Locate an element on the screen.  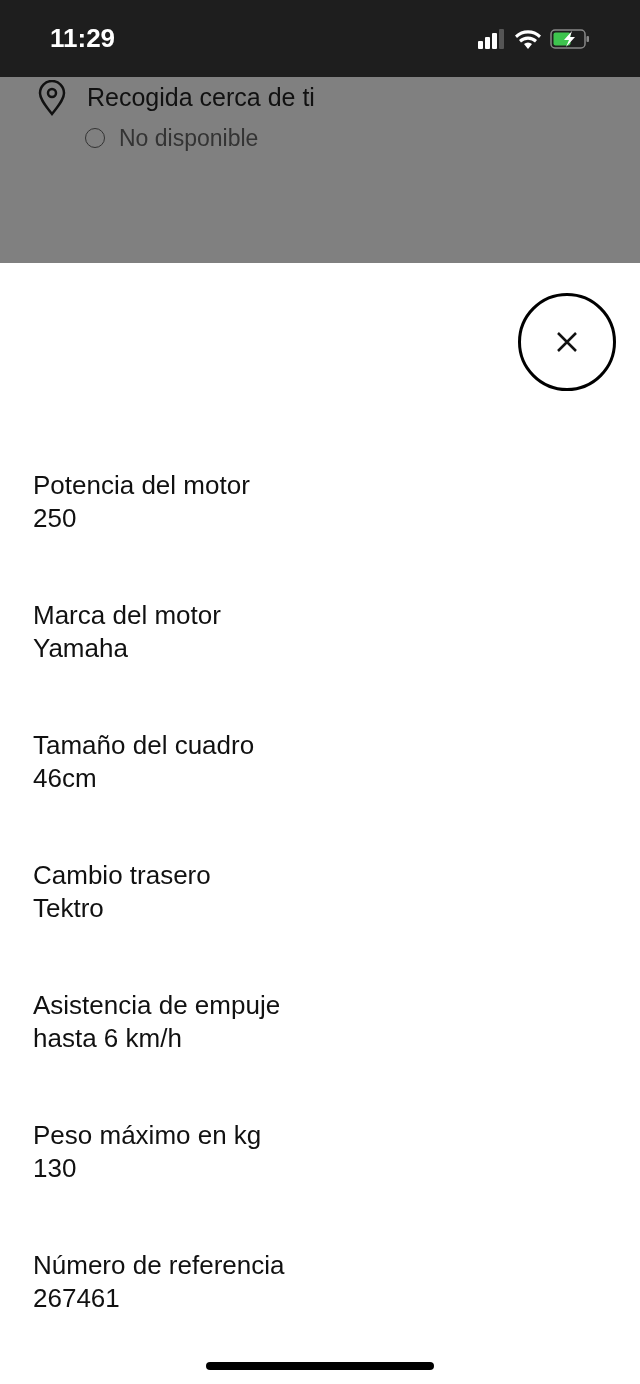
spec-value: hasta 6 km/h is located at coordinates (108, 1038).